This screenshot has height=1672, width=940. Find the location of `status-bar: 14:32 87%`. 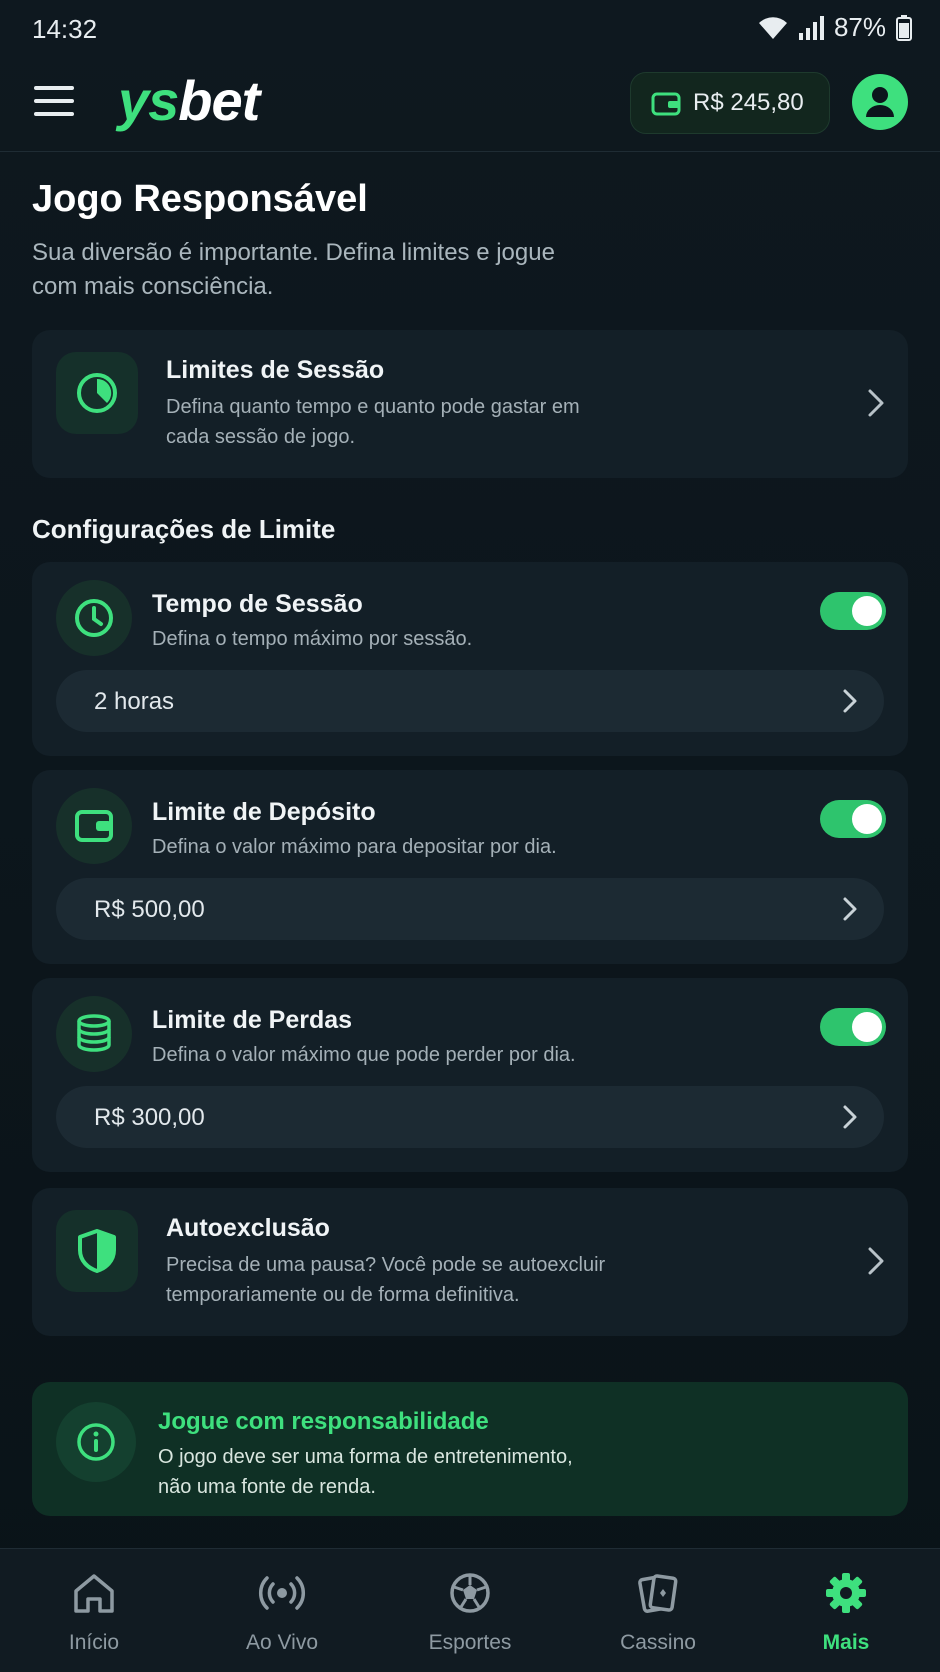

status-bar: 14:32 87% is located at coordinates (470, 28).